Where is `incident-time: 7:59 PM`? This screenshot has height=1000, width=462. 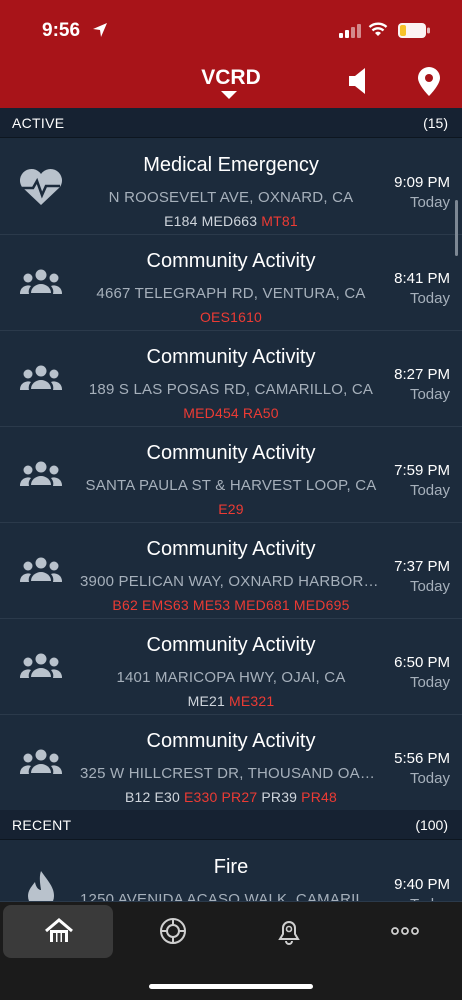
incident-time: 7:59 PM is located at coordinates (422, 470).